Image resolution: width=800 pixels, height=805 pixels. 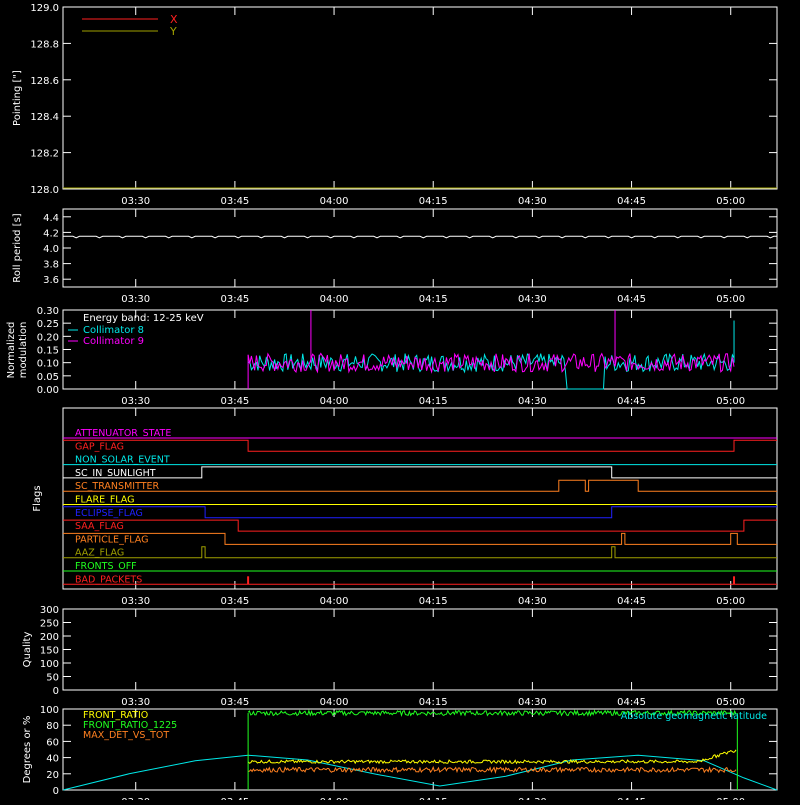 I want to click on xtick-label-pointing: 03:30, so click(x=135, y=201).